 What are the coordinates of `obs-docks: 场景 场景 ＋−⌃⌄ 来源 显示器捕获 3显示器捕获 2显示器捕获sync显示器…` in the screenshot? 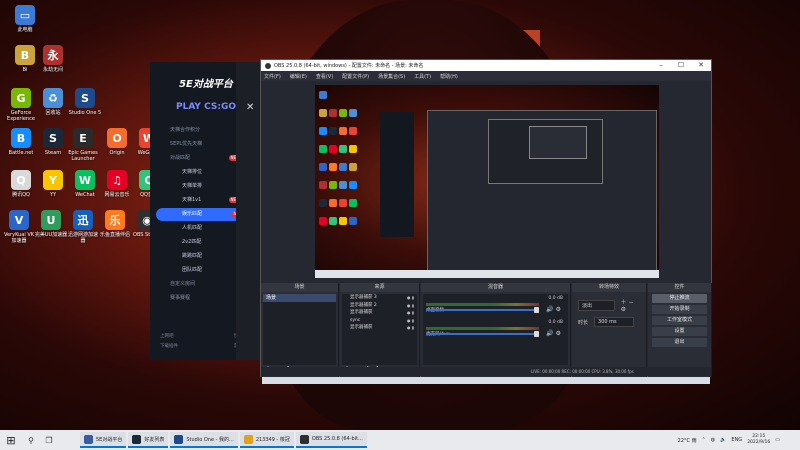 It's located at (487, 330).